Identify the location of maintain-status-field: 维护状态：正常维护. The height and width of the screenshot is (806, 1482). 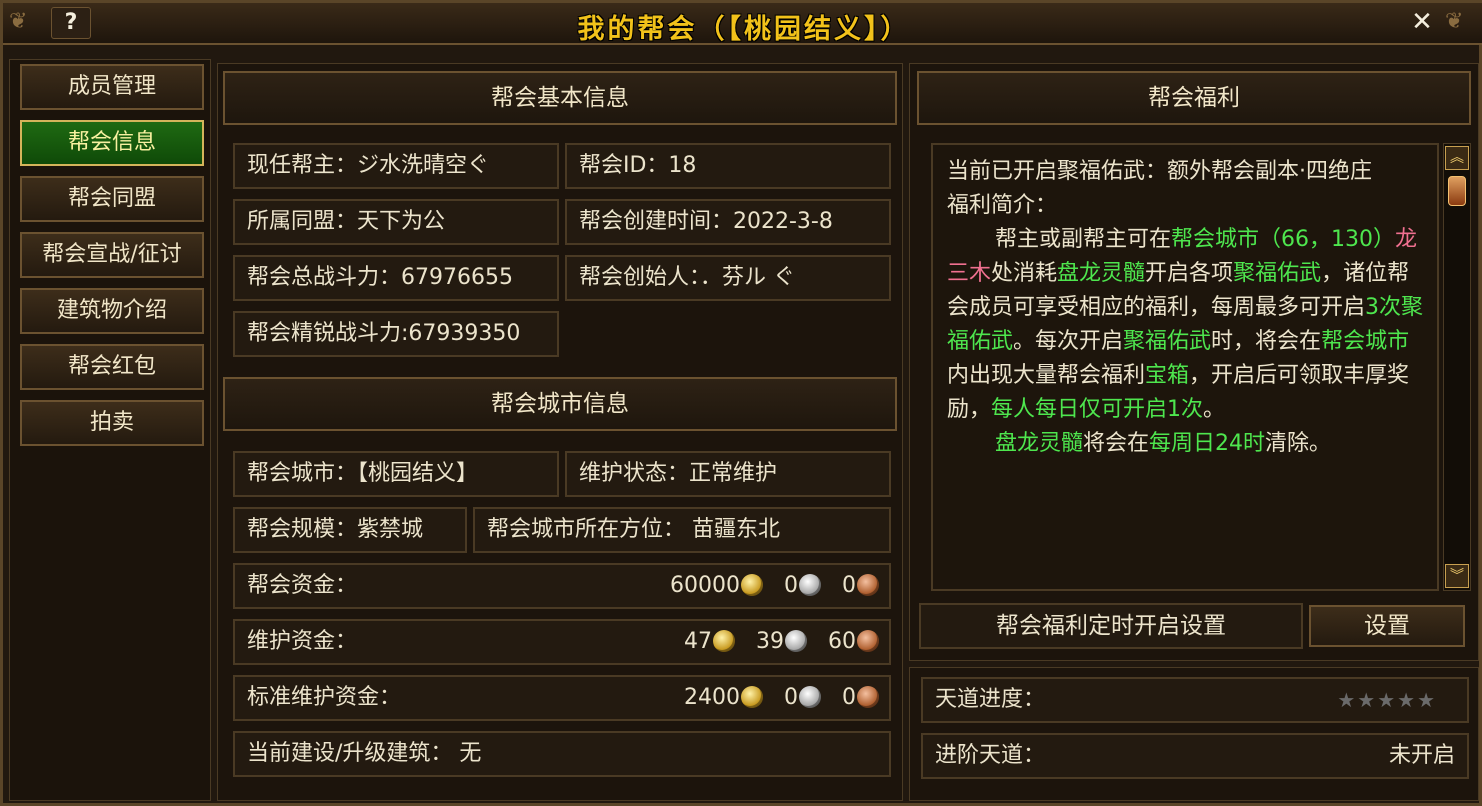
(728, 474).